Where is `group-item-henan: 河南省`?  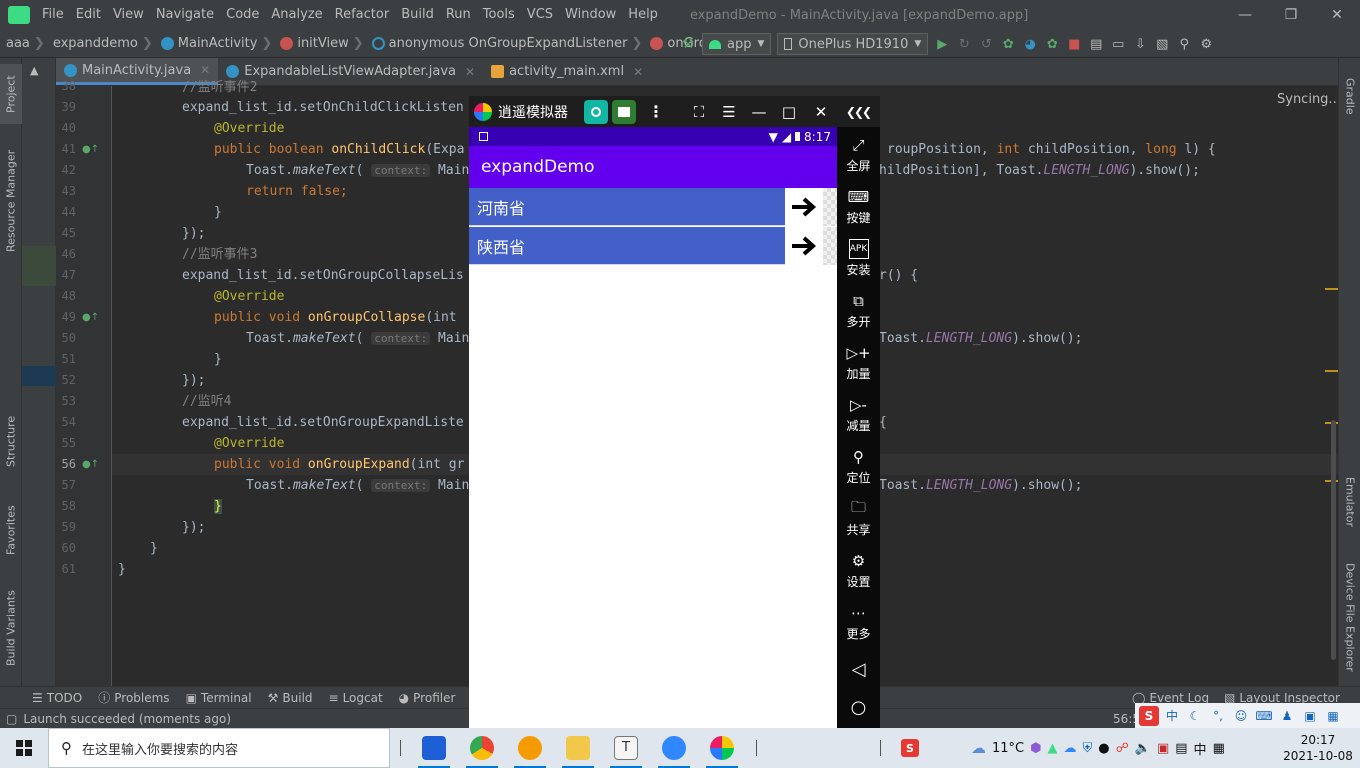 group-item-henan: 河南省 is located at coordinates (653, 207).